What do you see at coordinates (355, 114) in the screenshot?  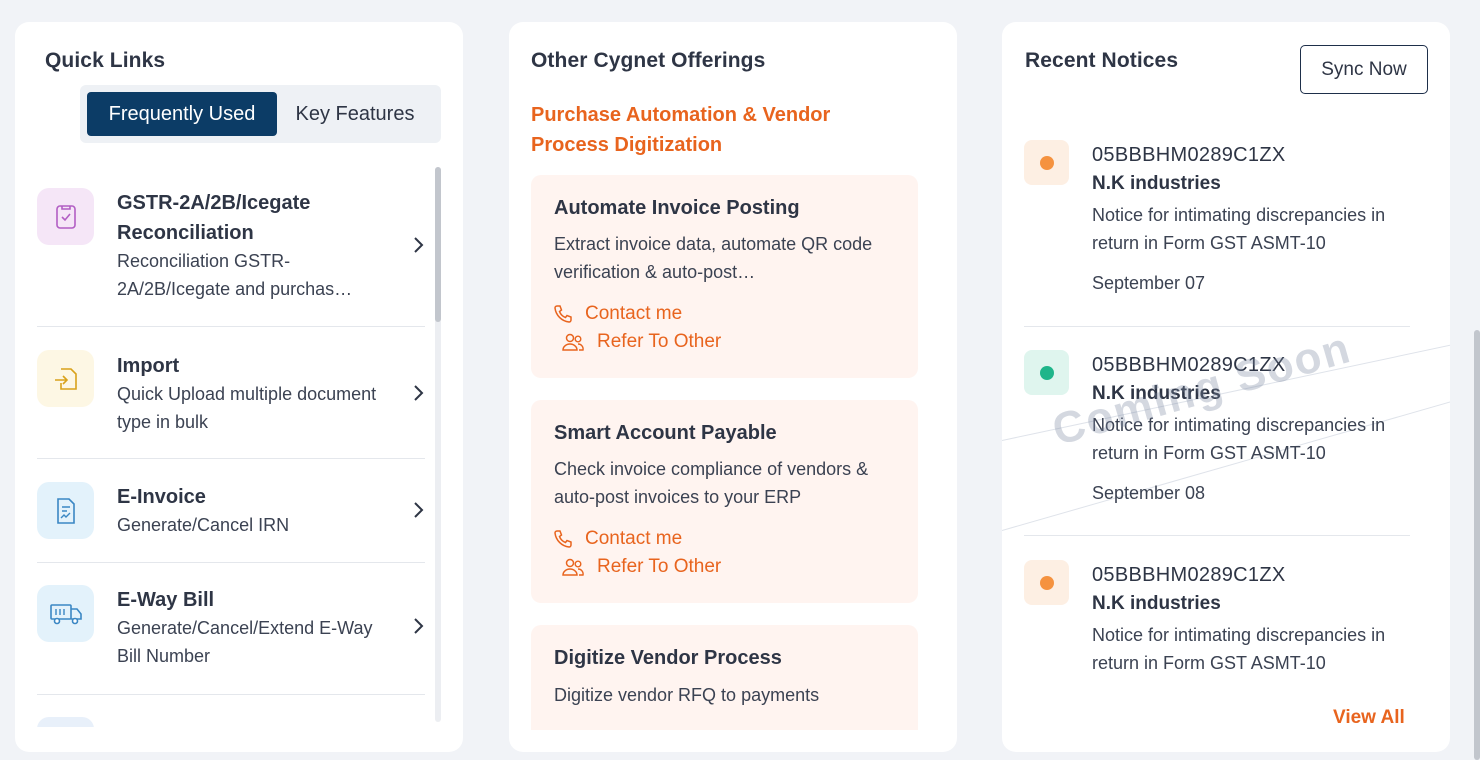 I see `tab-key-features: Key Features` at bounding box center [355, 114].